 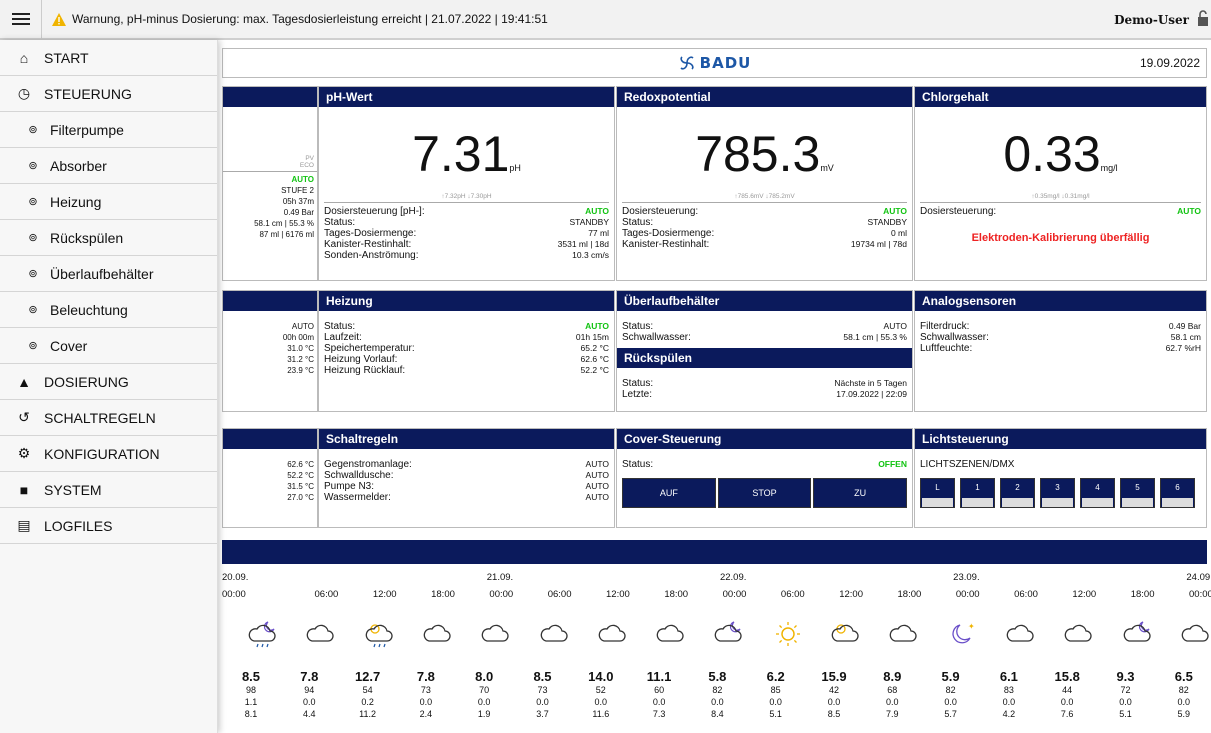 What do you see at coordinates (1057, 493) in the screenshot?
I see `light-scene-button-3: 3` at bounding box center [1057, 493].